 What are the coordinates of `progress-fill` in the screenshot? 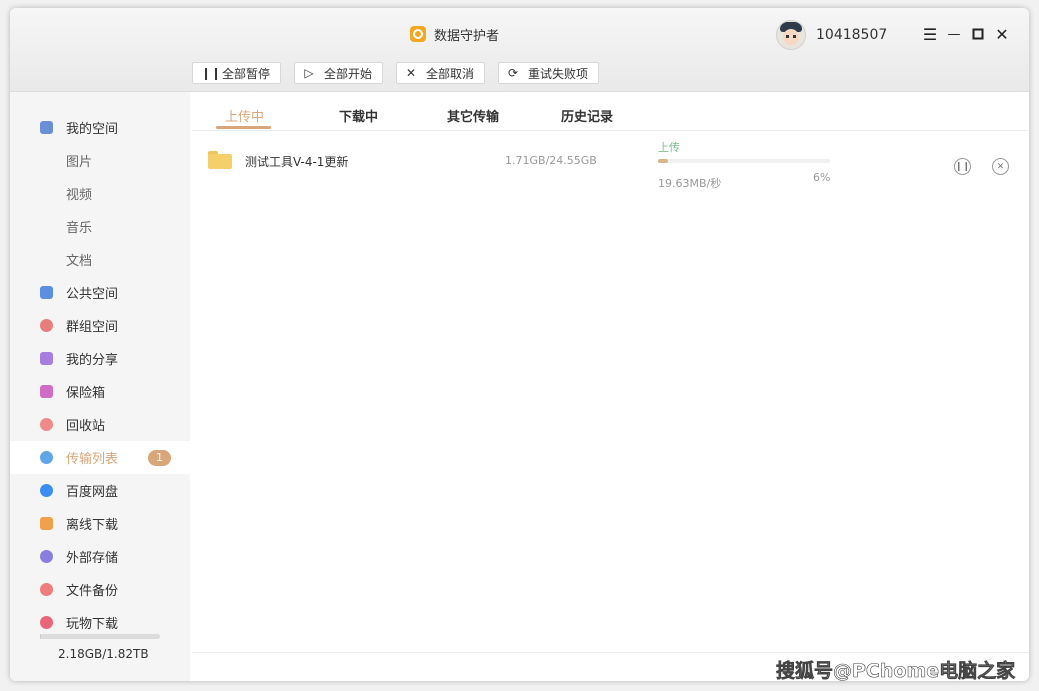 It's located at (663, 161).